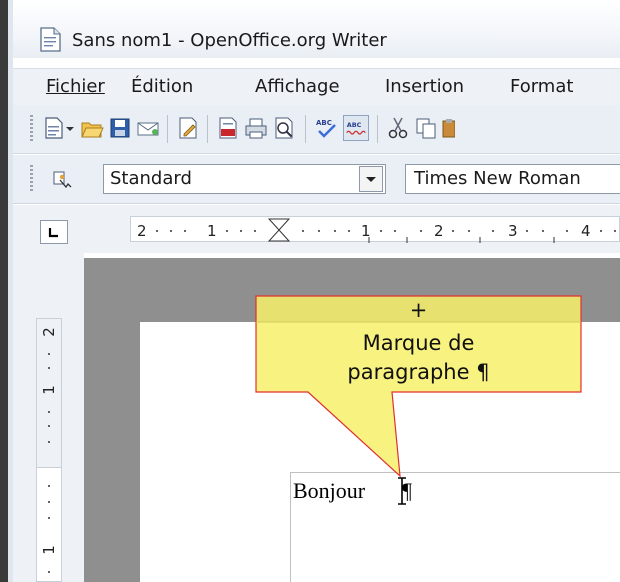  What do you see at coordinates (418, 343) in the screenshot?
I see `callout-text-line1: Marque de` at bounding box center [418, 343].